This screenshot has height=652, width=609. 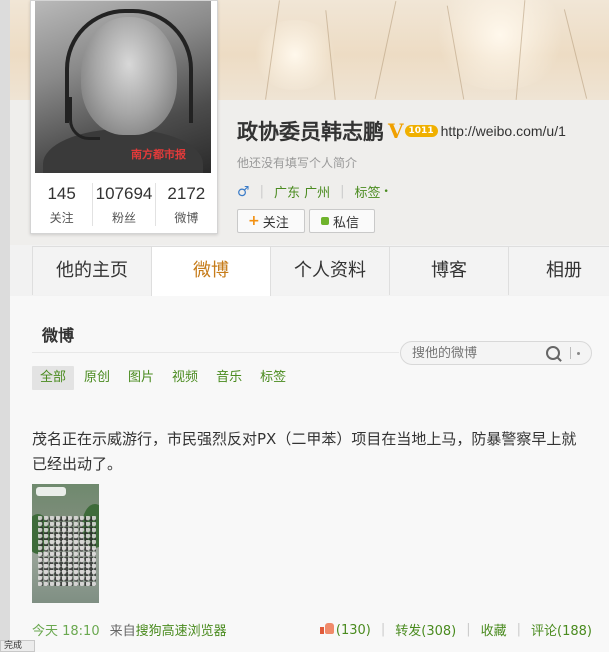 I want to click on crowd-photo, so click(x=67, y=551).